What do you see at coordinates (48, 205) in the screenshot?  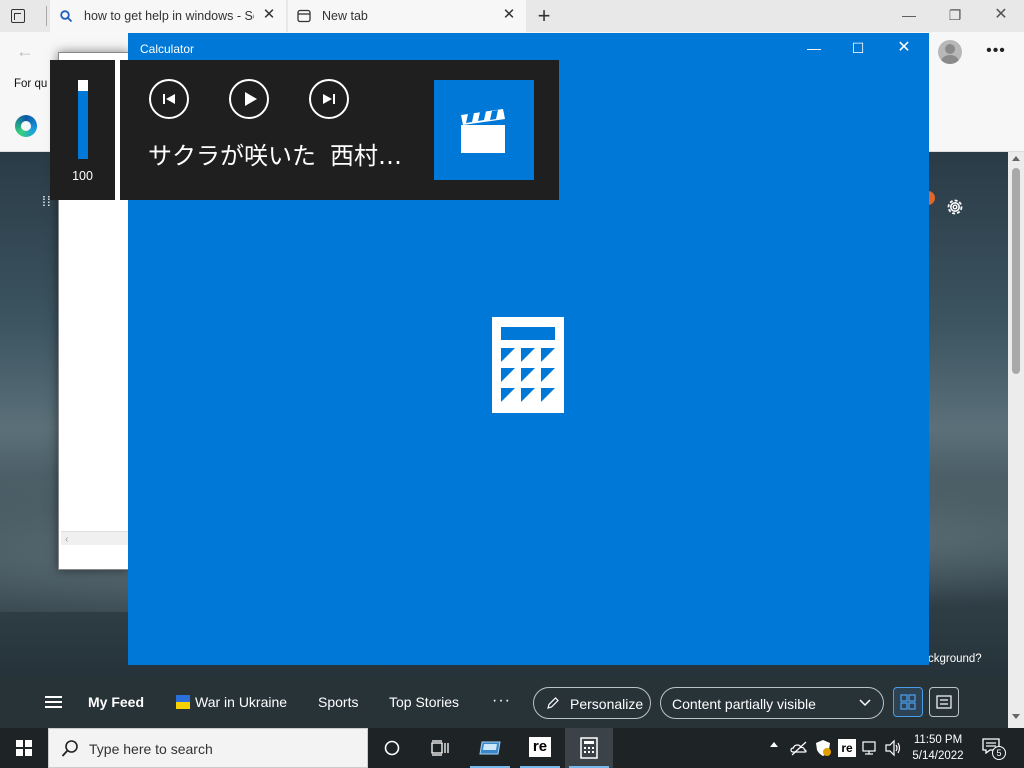 I see `apps-grid-icon: ⁞⁞` at bounding box center [48, 205].